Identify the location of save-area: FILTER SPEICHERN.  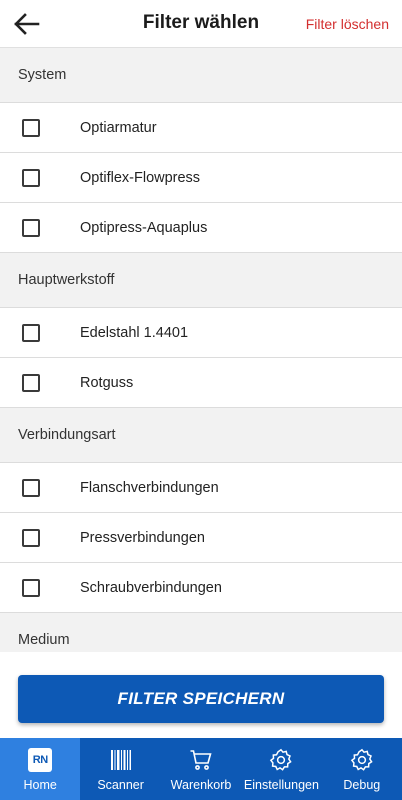
(201, 695).